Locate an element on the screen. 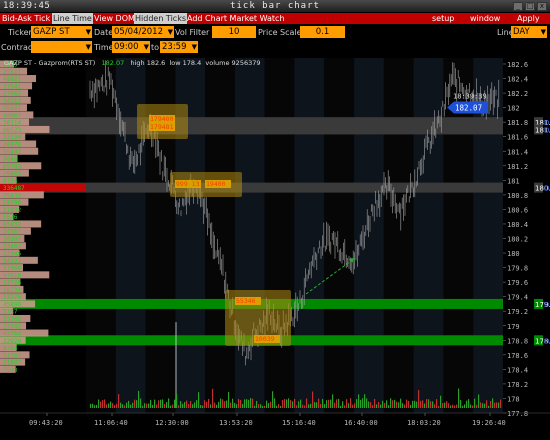  current-price-label: 182.07 is located at coordinates (468, 108).